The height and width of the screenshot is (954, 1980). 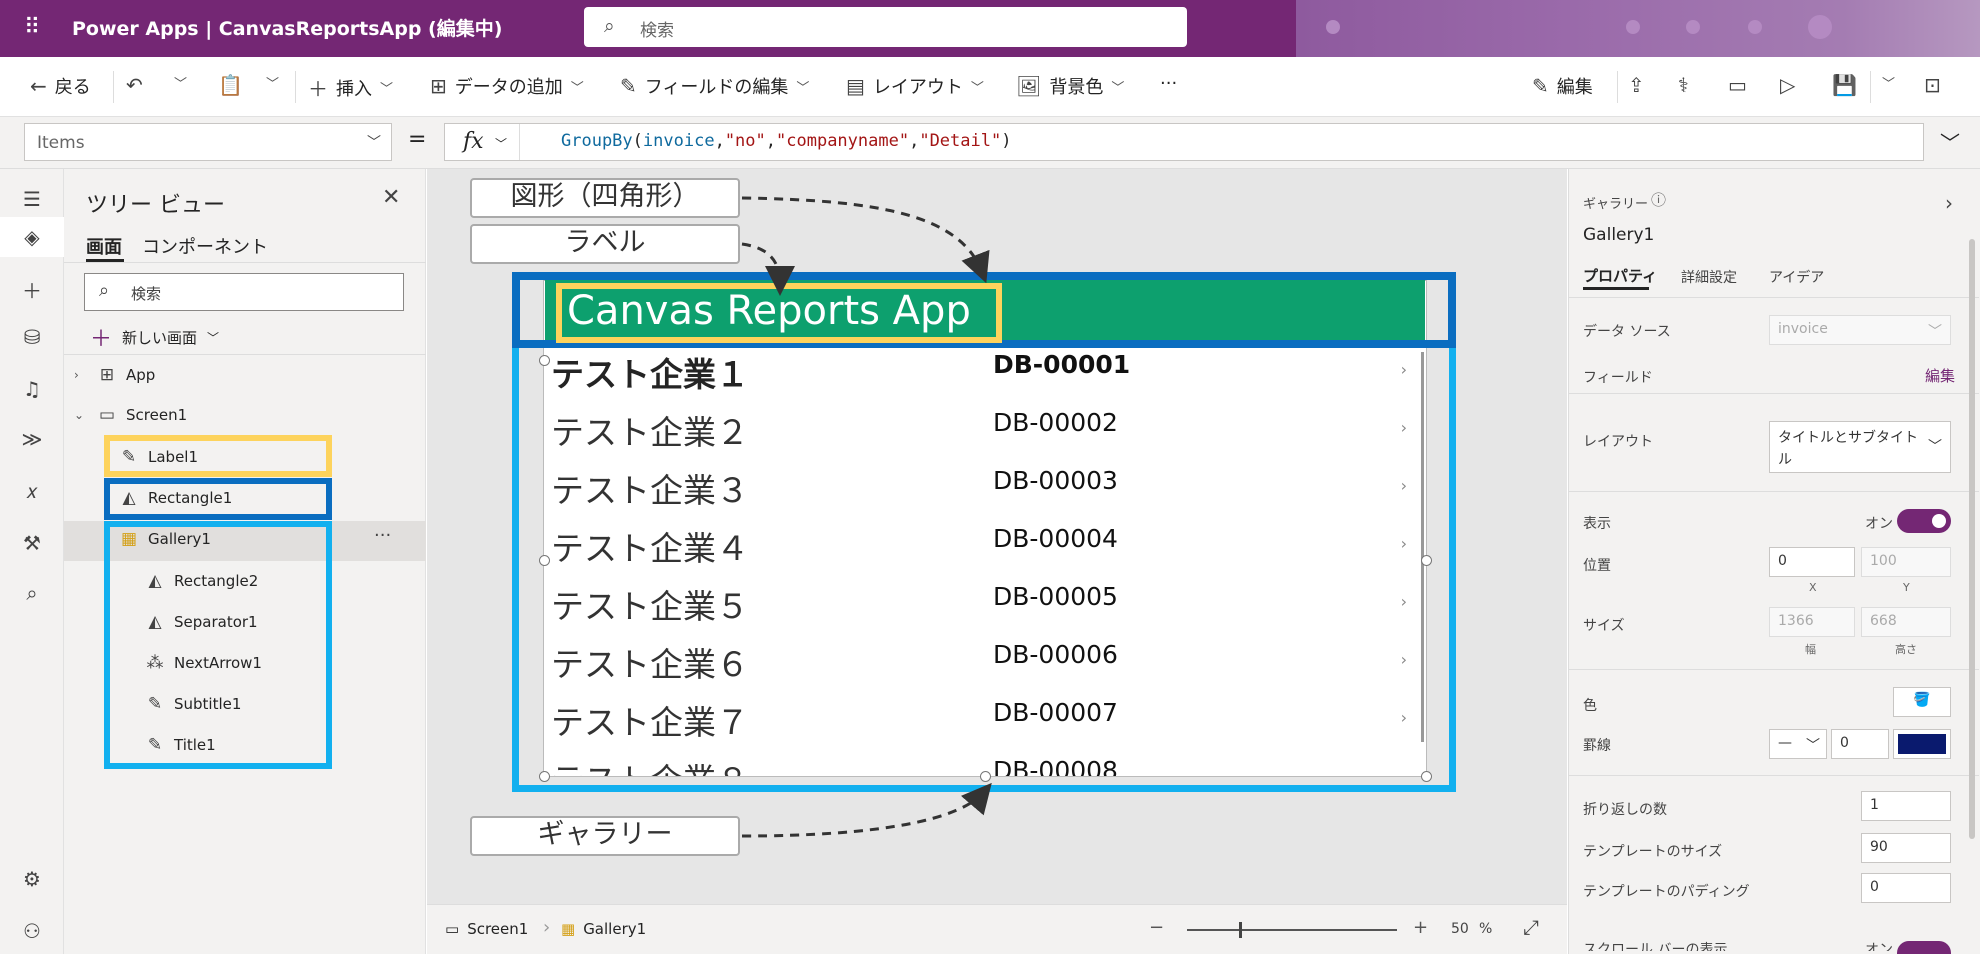 I want to click on breadcrumb-gallery: ▦ Gallery1, so click(x=603, y=929).